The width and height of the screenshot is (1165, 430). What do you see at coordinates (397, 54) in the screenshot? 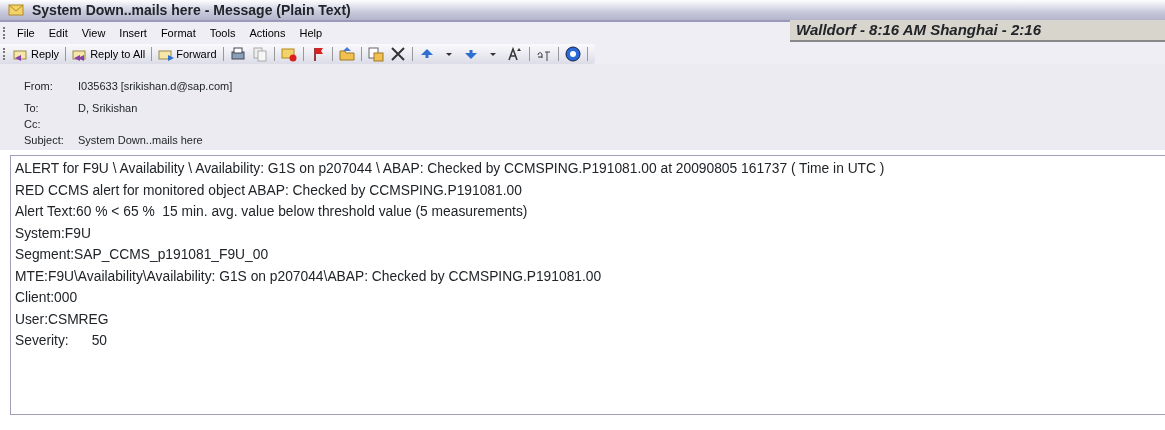
I see `delete-icon` at bounding box center [397, 54].